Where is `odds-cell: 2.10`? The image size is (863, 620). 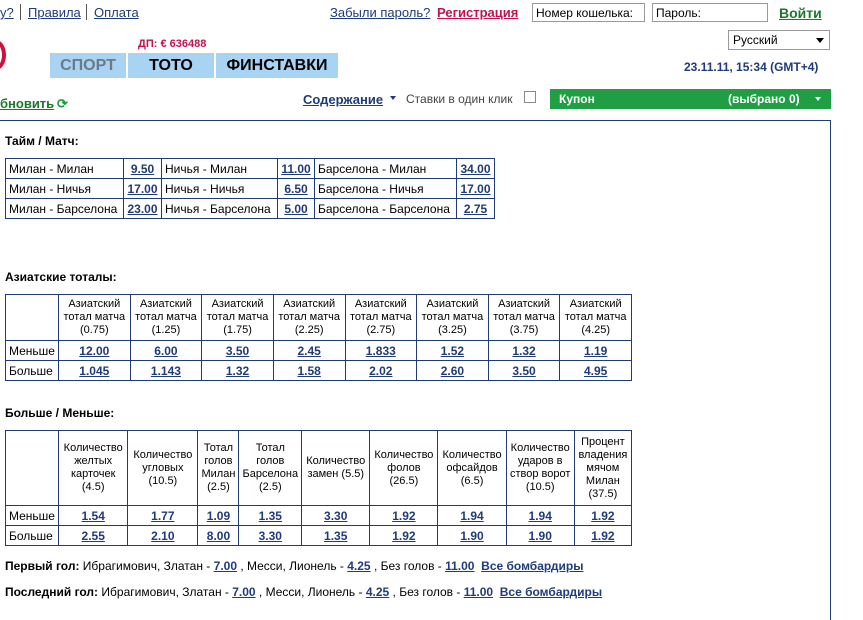 odds-cell: 2.10 is located at coordinates (163, 535).